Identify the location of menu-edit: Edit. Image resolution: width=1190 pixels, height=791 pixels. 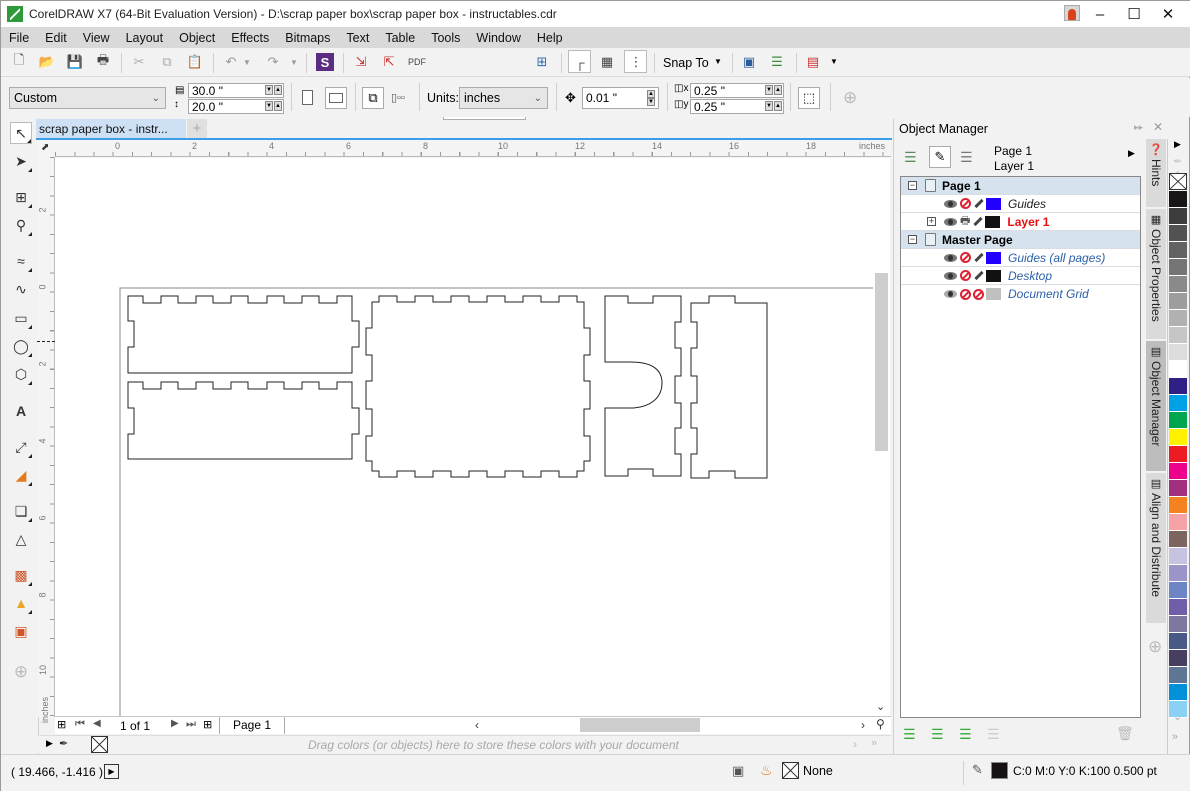
(56, 38).